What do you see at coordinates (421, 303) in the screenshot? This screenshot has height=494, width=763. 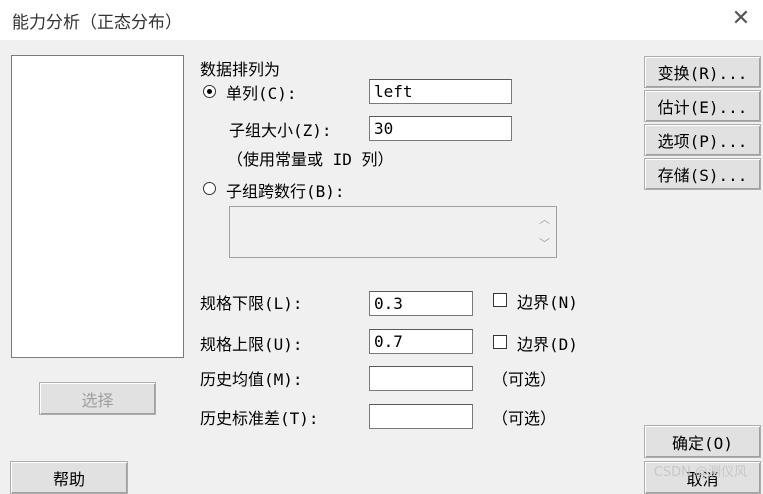 I see `lower-spec-input: 0.3` at bounding box center [421, 303].